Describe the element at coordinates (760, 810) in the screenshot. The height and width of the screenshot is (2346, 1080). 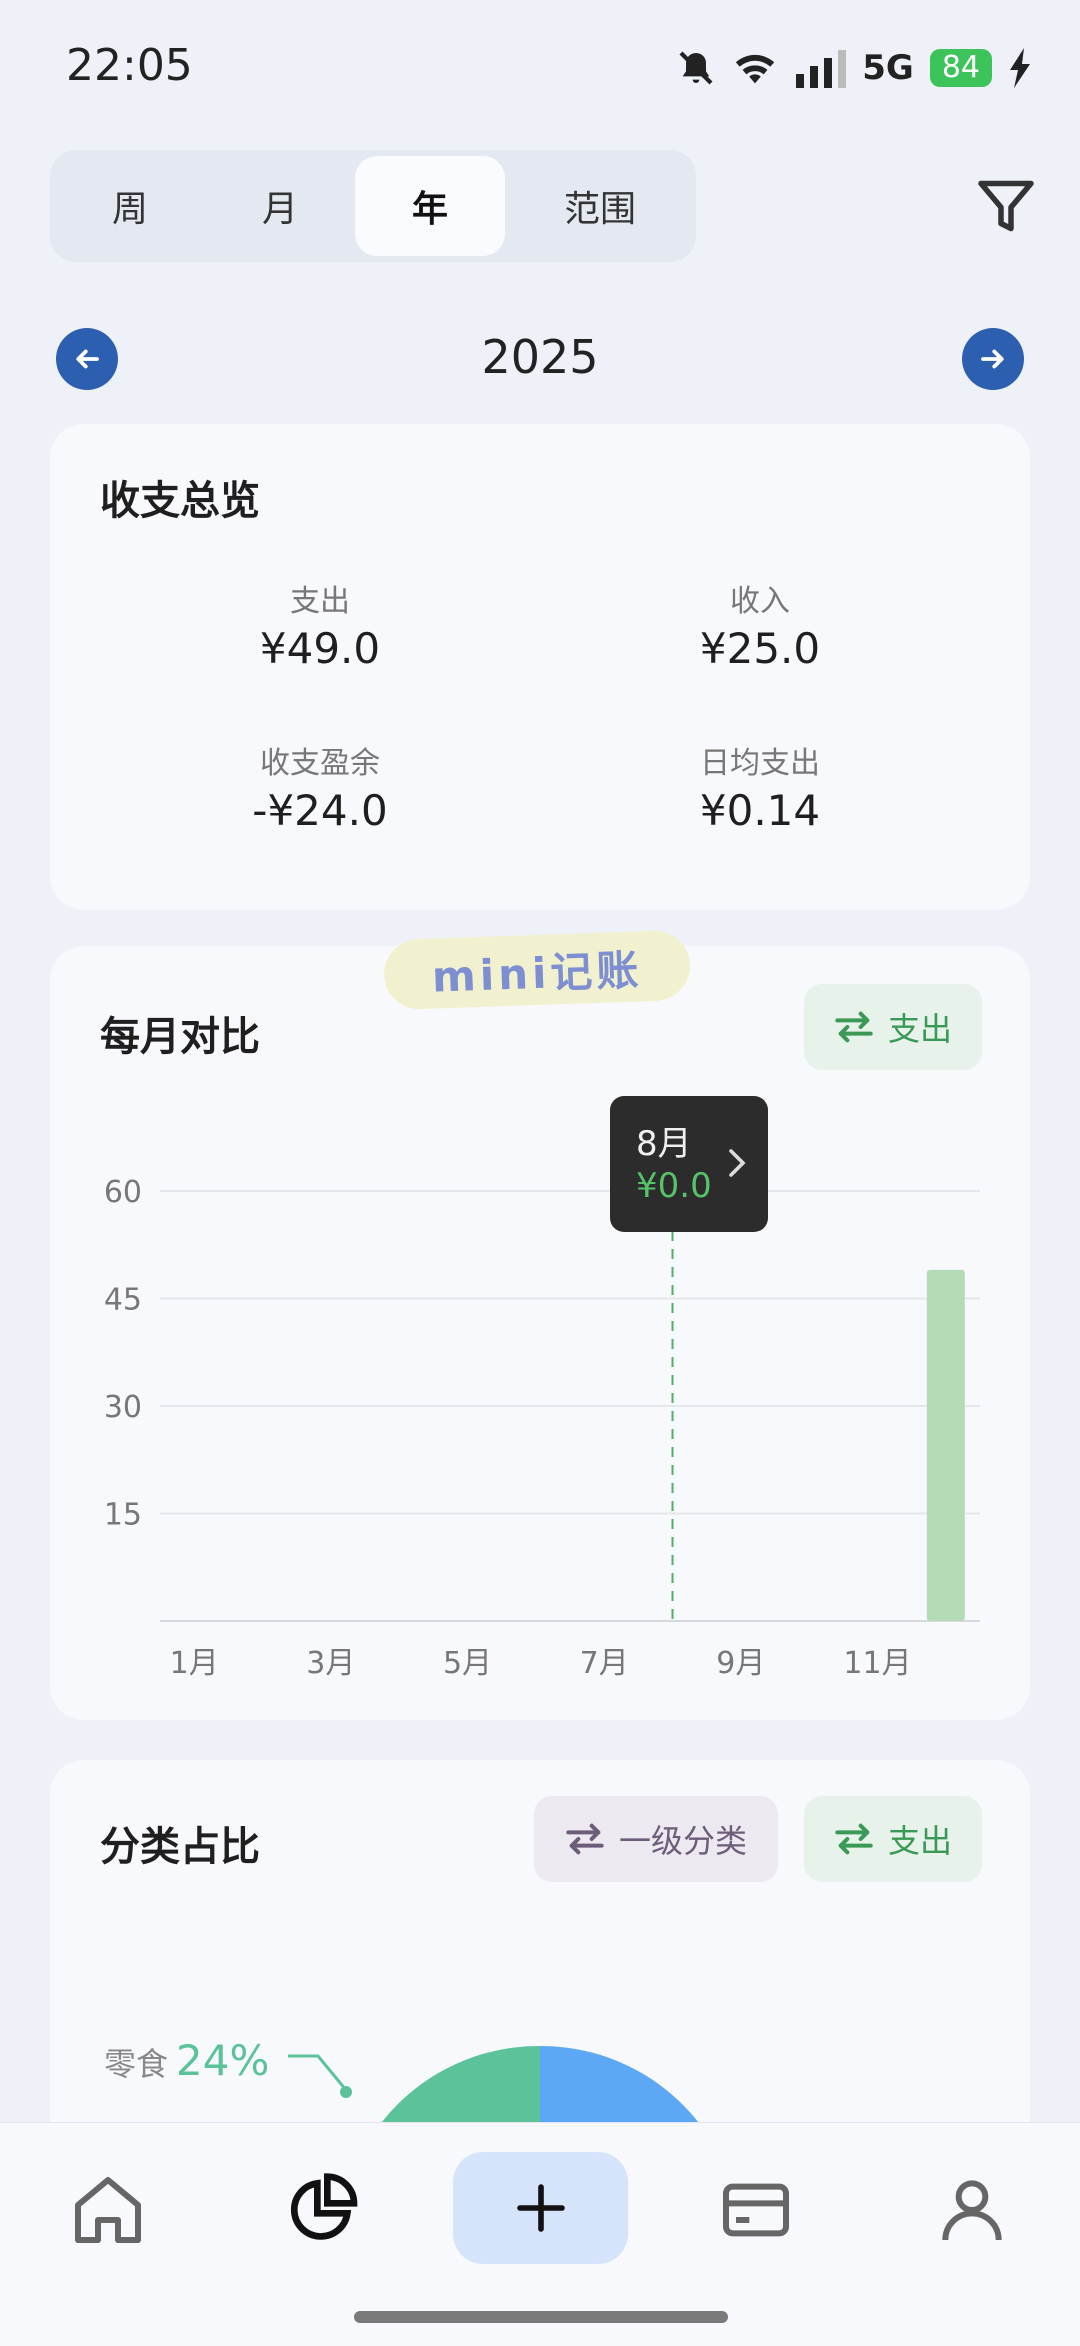
I see `daily-expense-value: ¥0.14` at that location.